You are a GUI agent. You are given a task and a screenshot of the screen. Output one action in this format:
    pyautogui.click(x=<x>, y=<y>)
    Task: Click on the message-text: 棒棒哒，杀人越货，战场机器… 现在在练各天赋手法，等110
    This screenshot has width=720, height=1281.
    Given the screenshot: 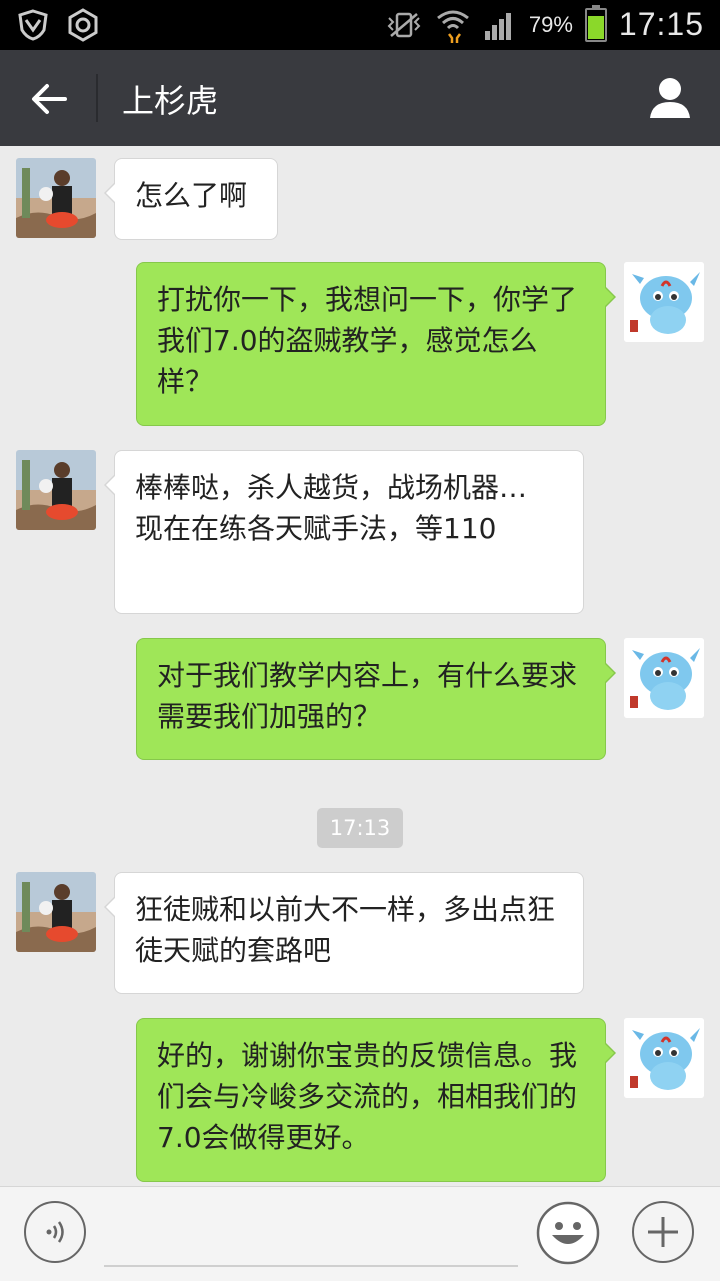 What is the action you would take?
    pyautogui.click(x=331, y=508)
    